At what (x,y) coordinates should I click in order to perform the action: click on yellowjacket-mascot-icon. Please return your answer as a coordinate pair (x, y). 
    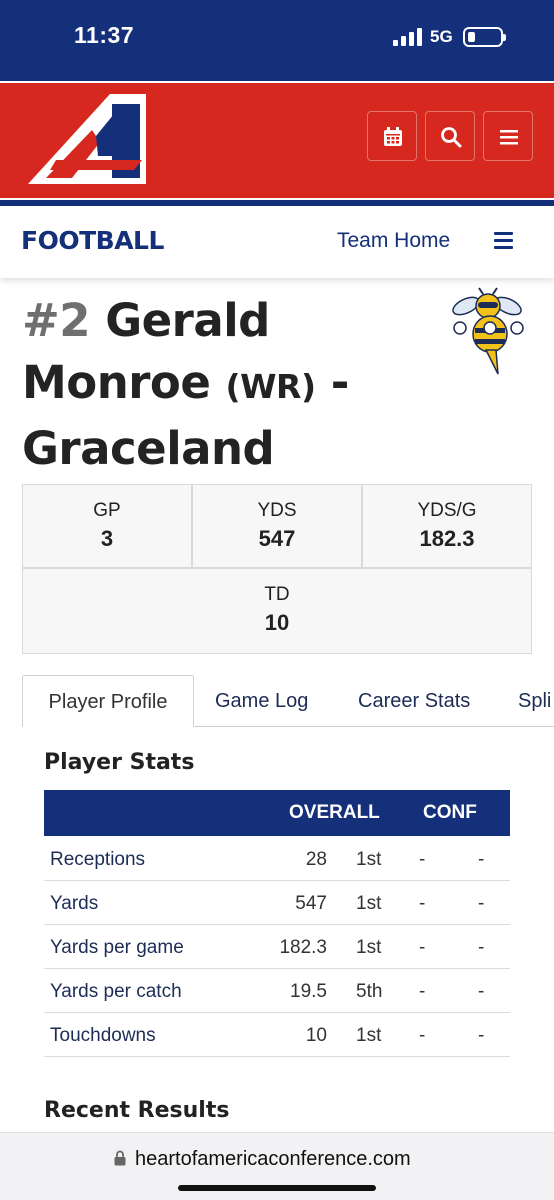
    Looking at the image, I should click on (488, 331).